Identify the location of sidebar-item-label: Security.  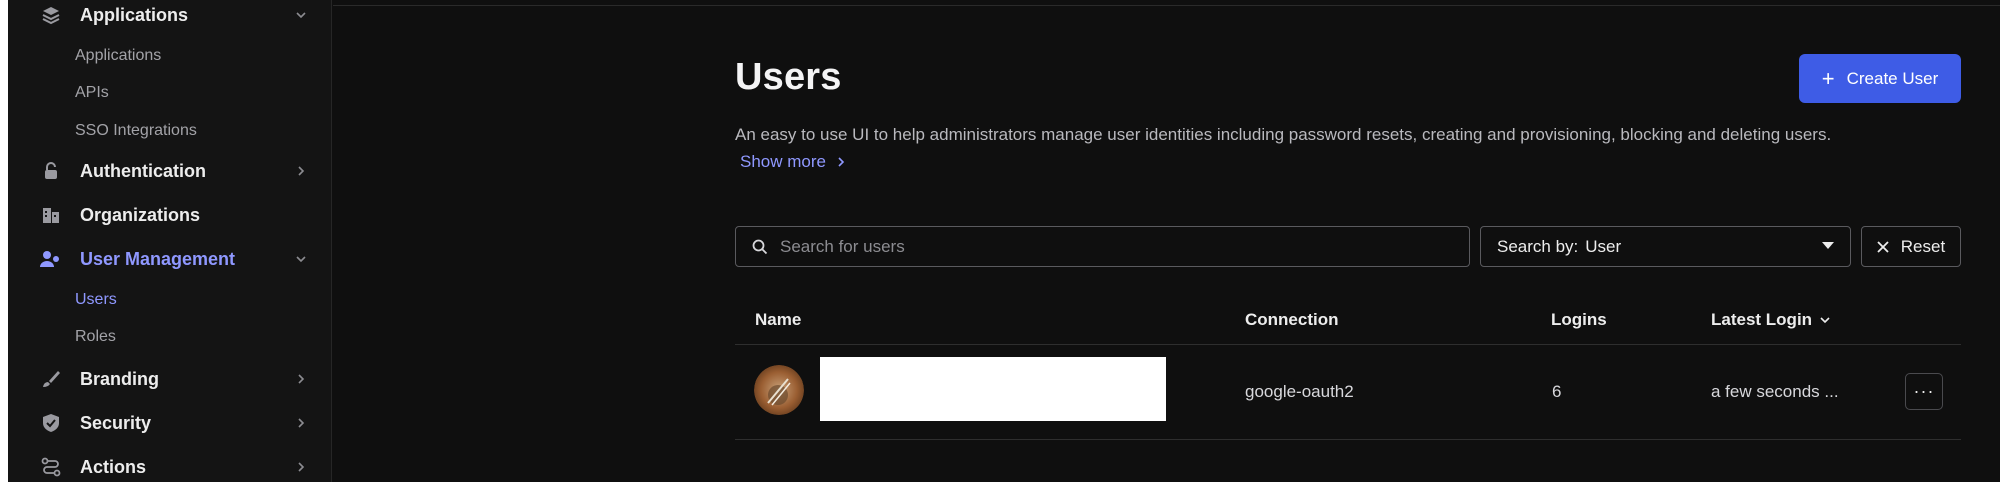
(116, 422).